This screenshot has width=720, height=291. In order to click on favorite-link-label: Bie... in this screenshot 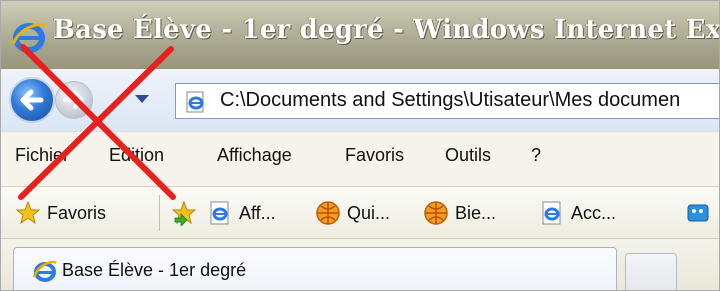, I will do `click(476, 212)`.